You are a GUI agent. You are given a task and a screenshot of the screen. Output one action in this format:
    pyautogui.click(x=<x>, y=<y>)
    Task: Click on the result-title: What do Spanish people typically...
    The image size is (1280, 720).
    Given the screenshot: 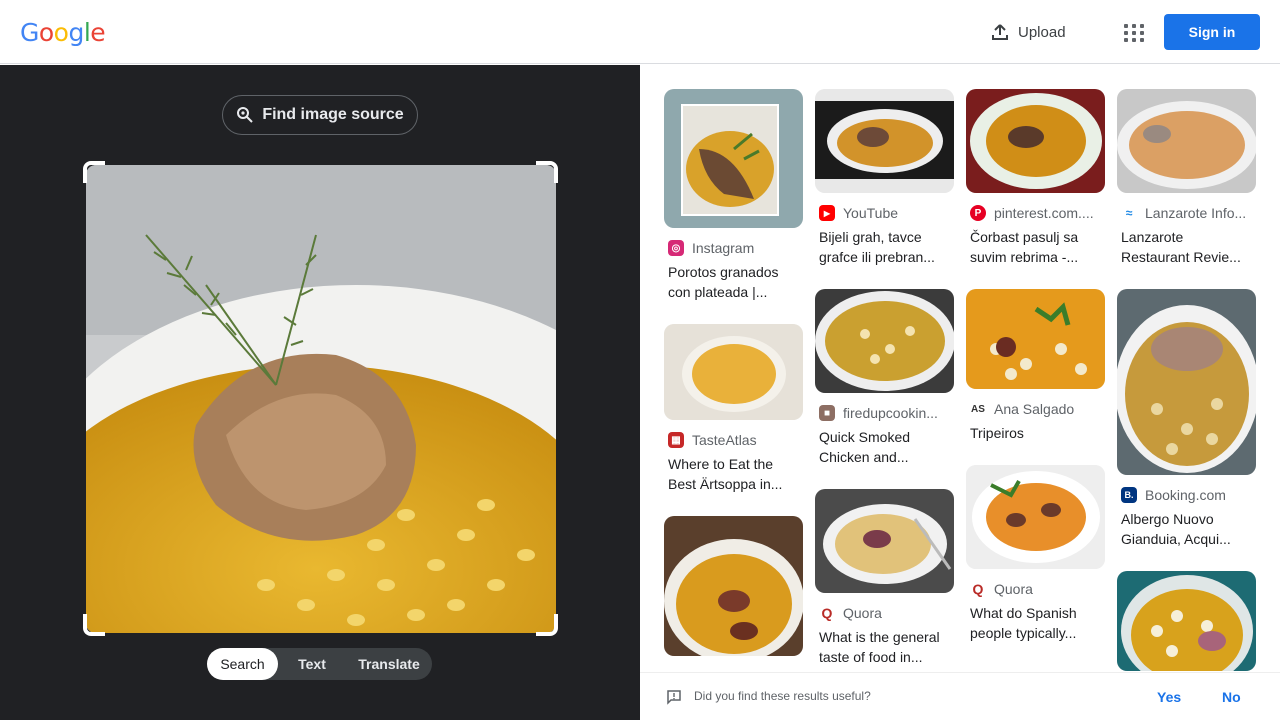 What is the action you would take?
    pyautogui.click(x=1036, y=623)
    